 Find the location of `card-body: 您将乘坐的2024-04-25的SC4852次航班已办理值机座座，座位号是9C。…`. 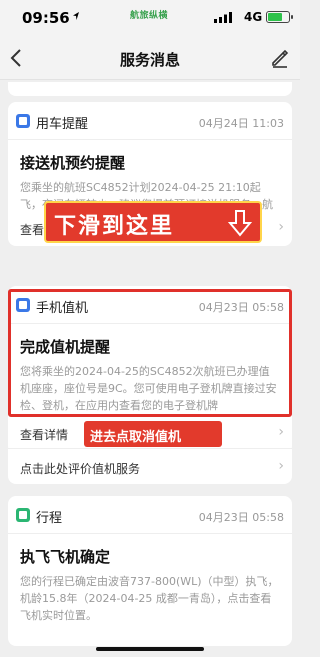

card-body: 您将乘坐的2024-04-25的SC4852次航班已办理值机座座，座位号是9C。… is located at coordinates (148, 388).